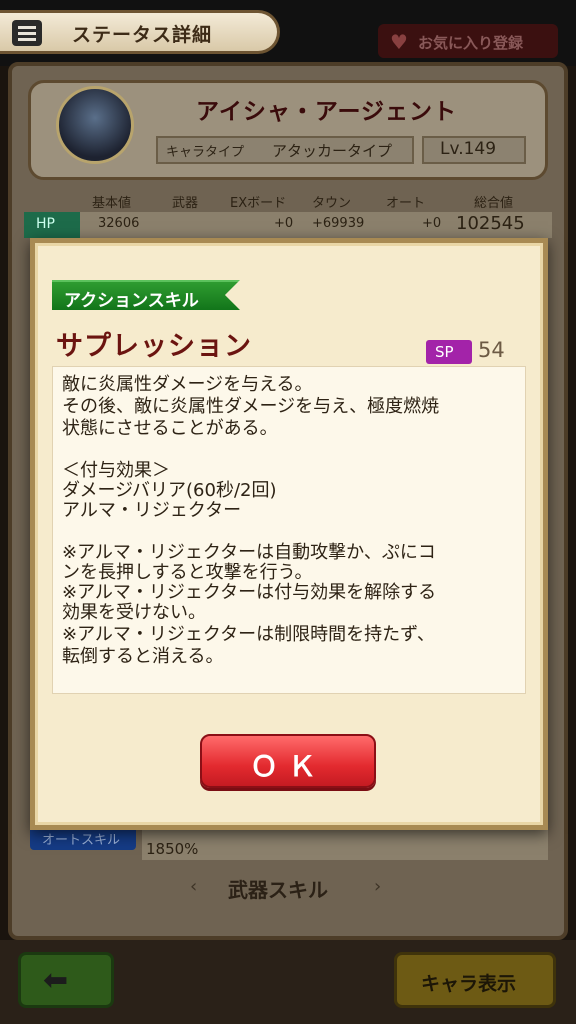 This screenshot has height=1024, width=576. What do you see at coordinates (432, 223) in the screenshot?
I see `hp-auto: +0` at bounding box center [432, 223].